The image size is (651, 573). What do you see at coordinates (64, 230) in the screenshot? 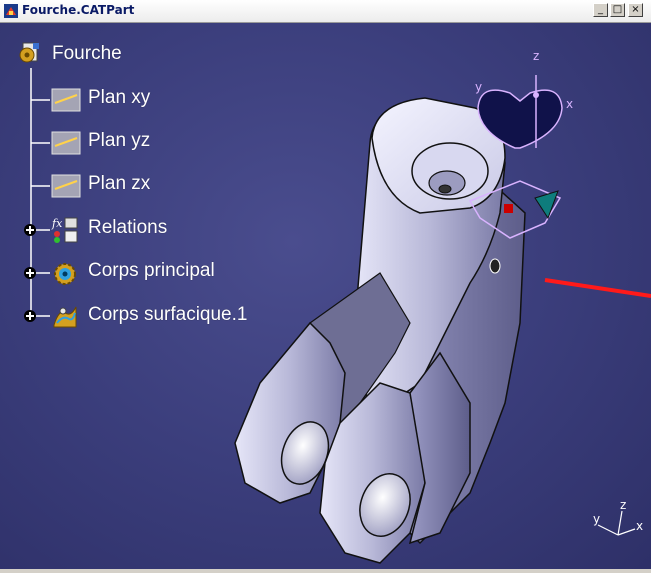
I see `relations-icon: fx` at bounding box center [64, 230].